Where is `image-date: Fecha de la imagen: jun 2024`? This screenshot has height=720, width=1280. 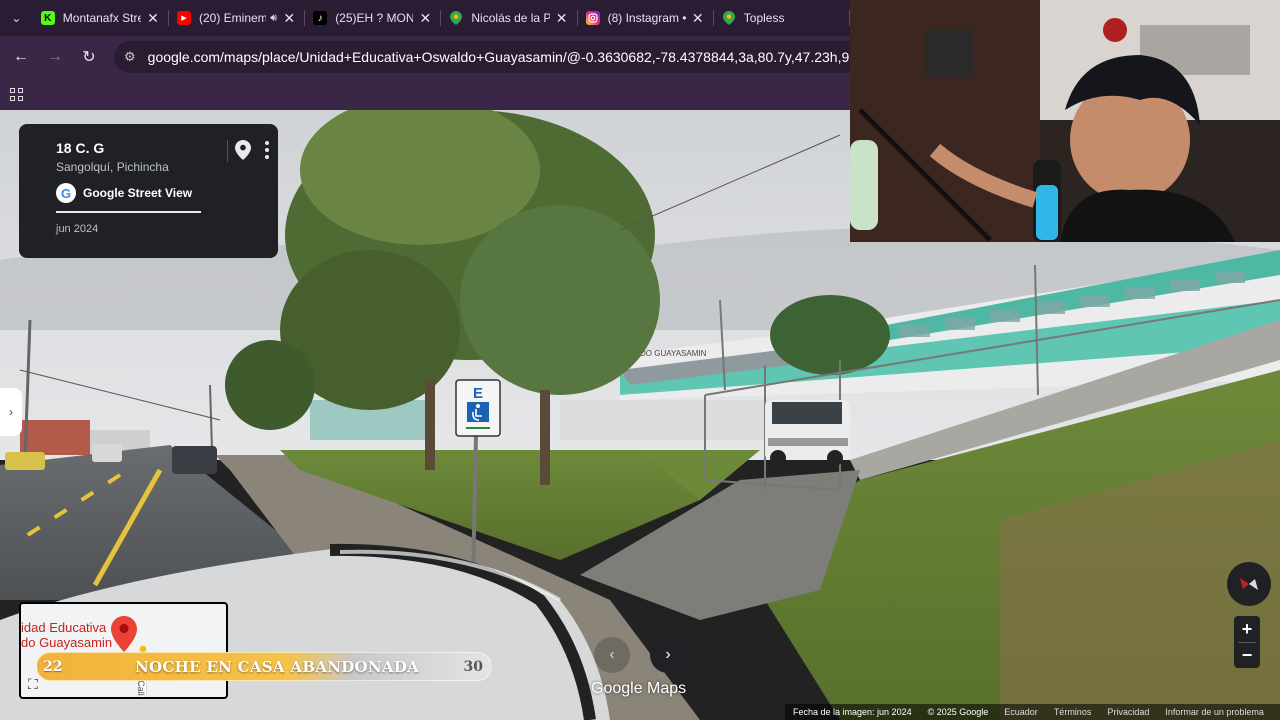
image-date: Fecha de la imagen: jun 2024 is located at coordinates (852, 712).